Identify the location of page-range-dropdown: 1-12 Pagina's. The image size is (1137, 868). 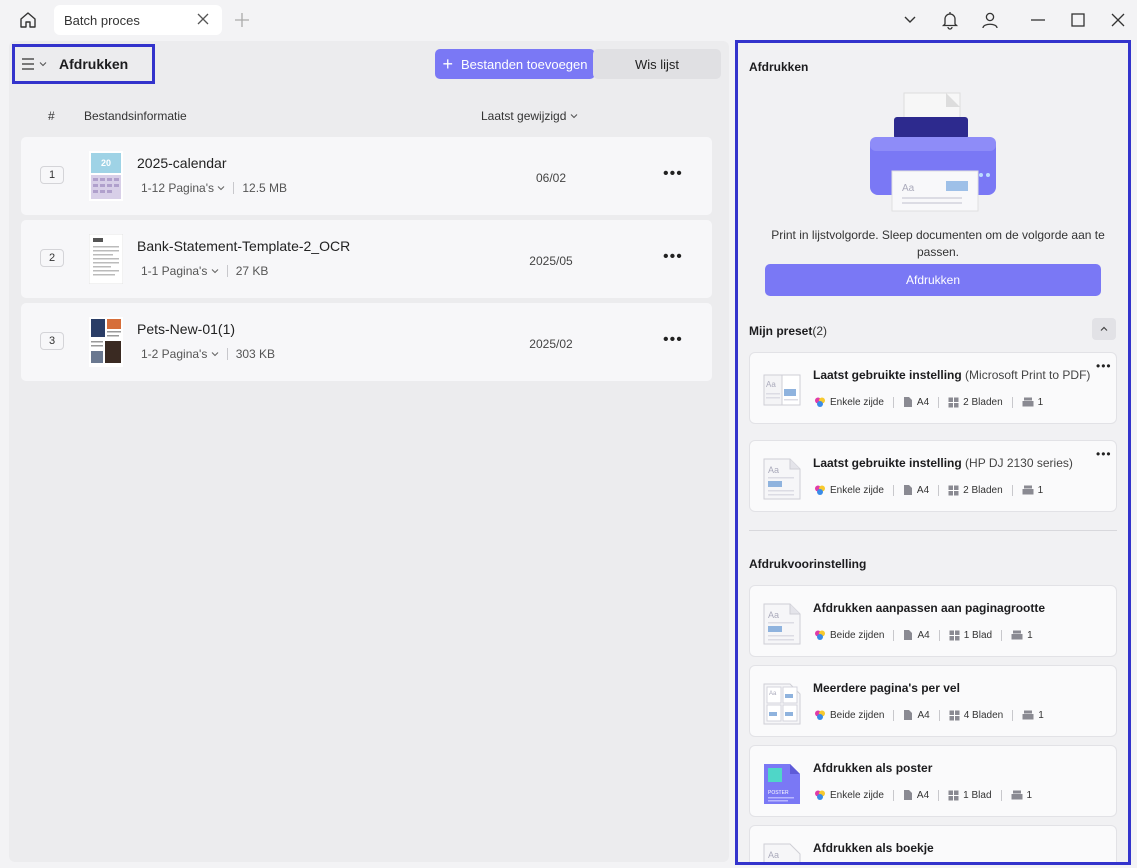
(183, 188).